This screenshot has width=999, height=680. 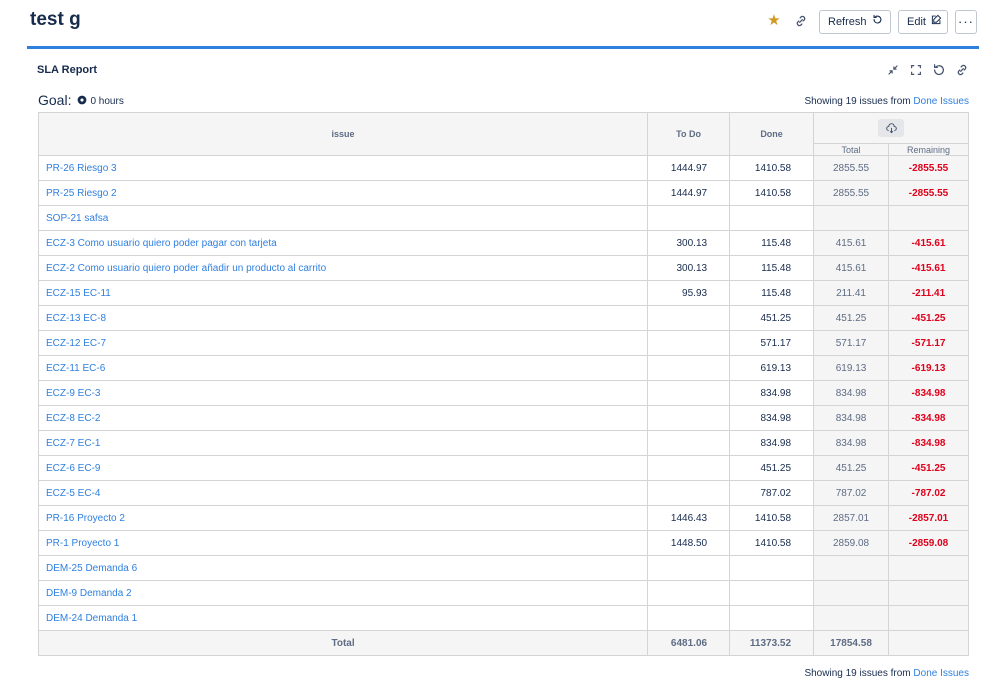 I want to click on more-options-button: ···, so click(x=966, y=22).